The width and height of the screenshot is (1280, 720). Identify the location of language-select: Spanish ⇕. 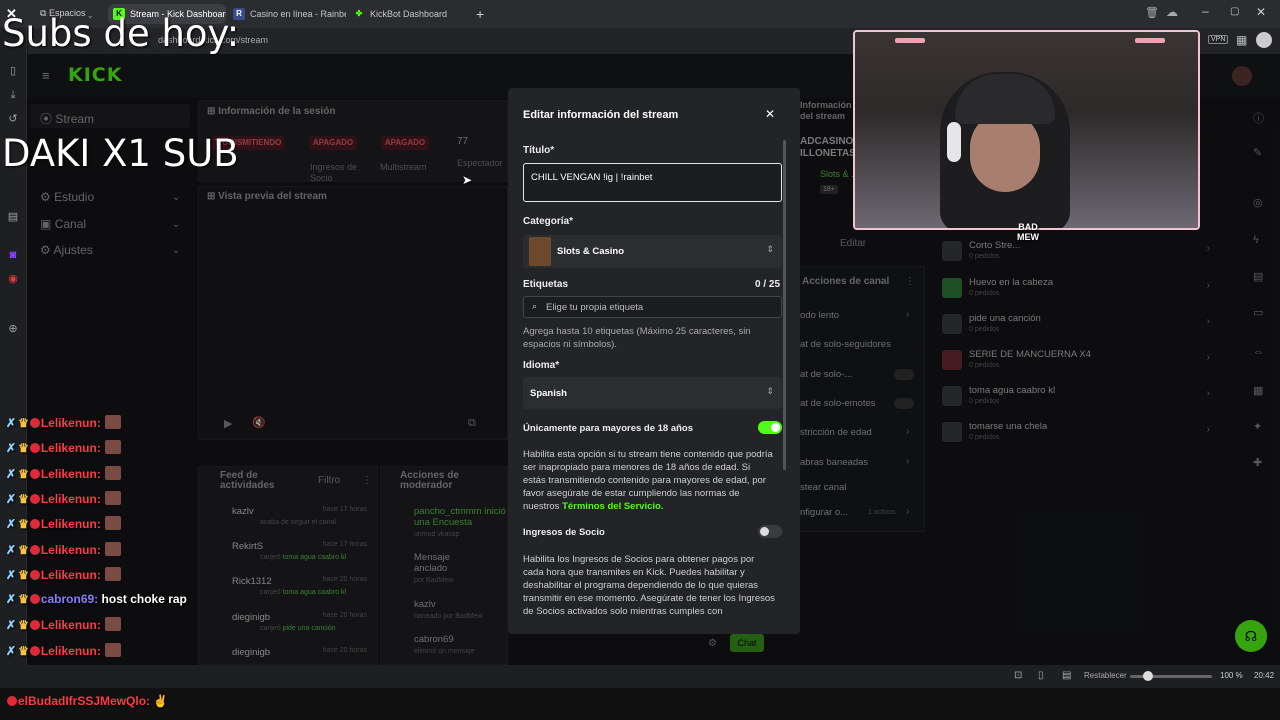
(652, 393).